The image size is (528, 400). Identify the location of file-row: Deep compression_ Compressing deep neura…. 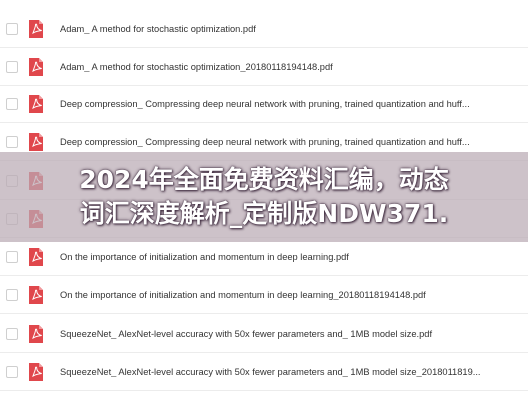
(264, 104).